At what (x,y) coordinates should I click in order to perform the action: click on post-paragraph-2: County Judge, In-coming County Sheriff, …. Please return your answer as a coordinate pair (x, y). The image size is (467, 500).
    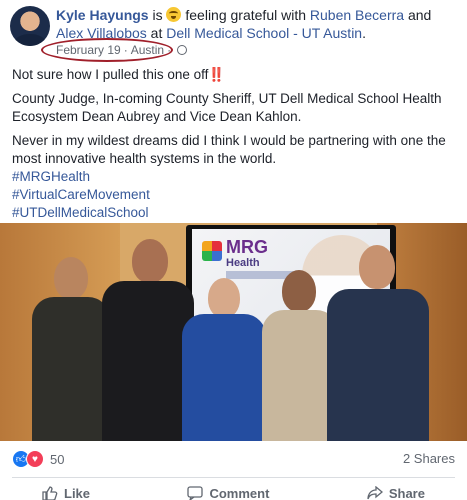
    Looking at the image, I should click on (227, 107).